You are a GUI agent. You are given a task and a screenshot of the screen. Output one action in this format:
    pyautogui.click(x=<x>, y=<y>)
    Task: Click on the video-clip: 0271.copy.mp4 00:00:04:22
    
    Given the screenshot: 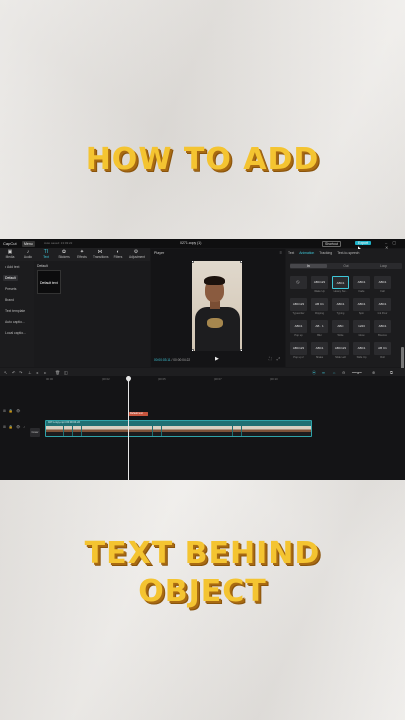 What is the action you would take?
    pyautogui.click(x=178, y=428)
    